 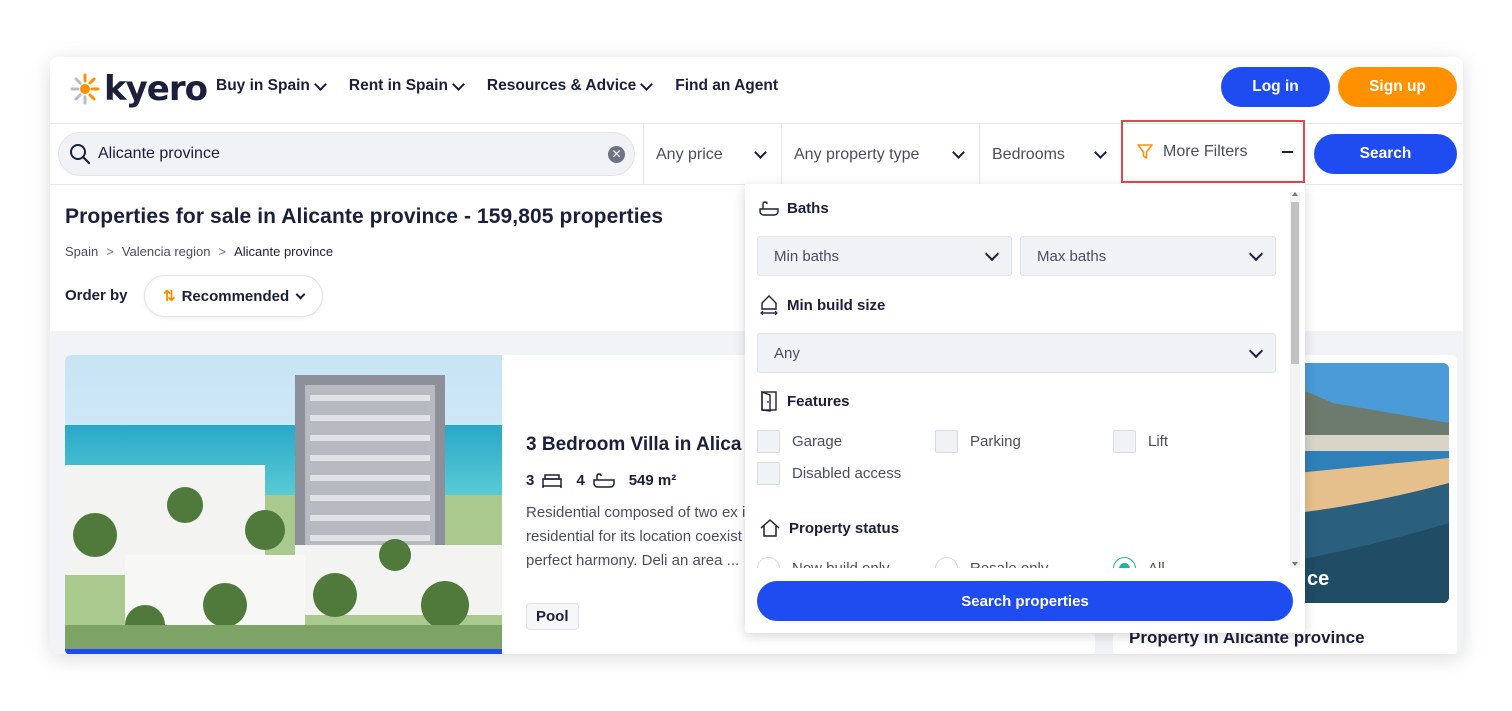 I want to click on order-by-value: Recommended, so click(x=235, y=296).